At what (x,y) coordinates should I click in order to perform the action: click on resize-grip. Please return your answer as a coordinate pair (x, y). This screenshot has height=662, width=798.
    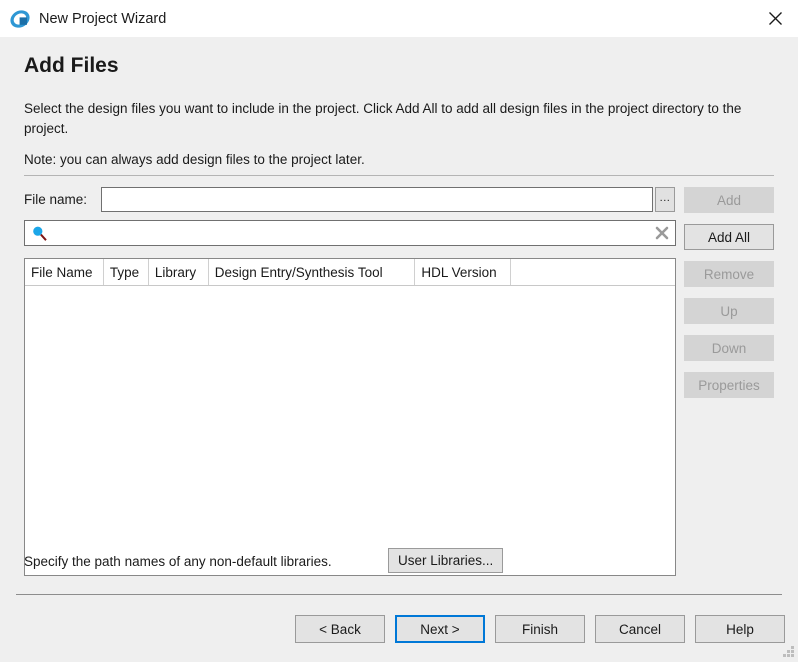
    Looking at the image, I should click on (789, 652).